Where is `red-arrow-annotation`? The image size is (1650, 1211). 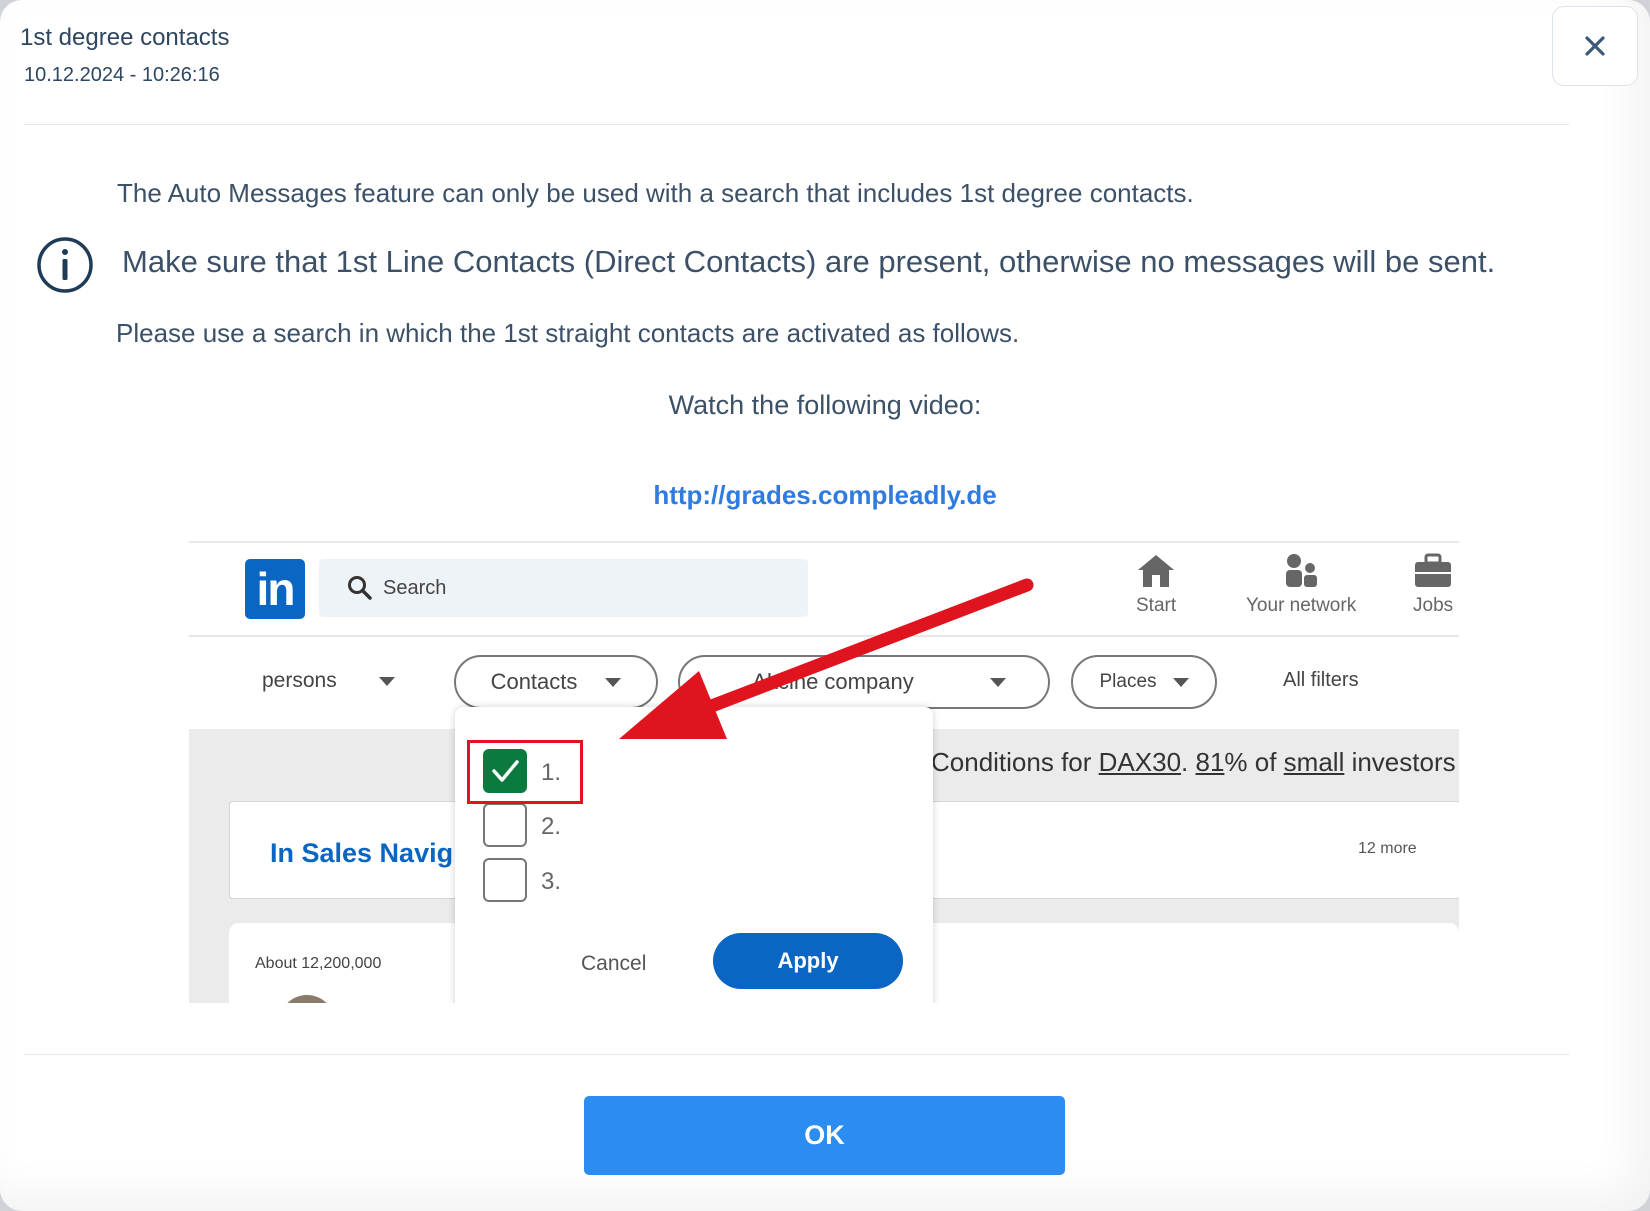
red-arrow-annotation is located at coordinates (826, 658).